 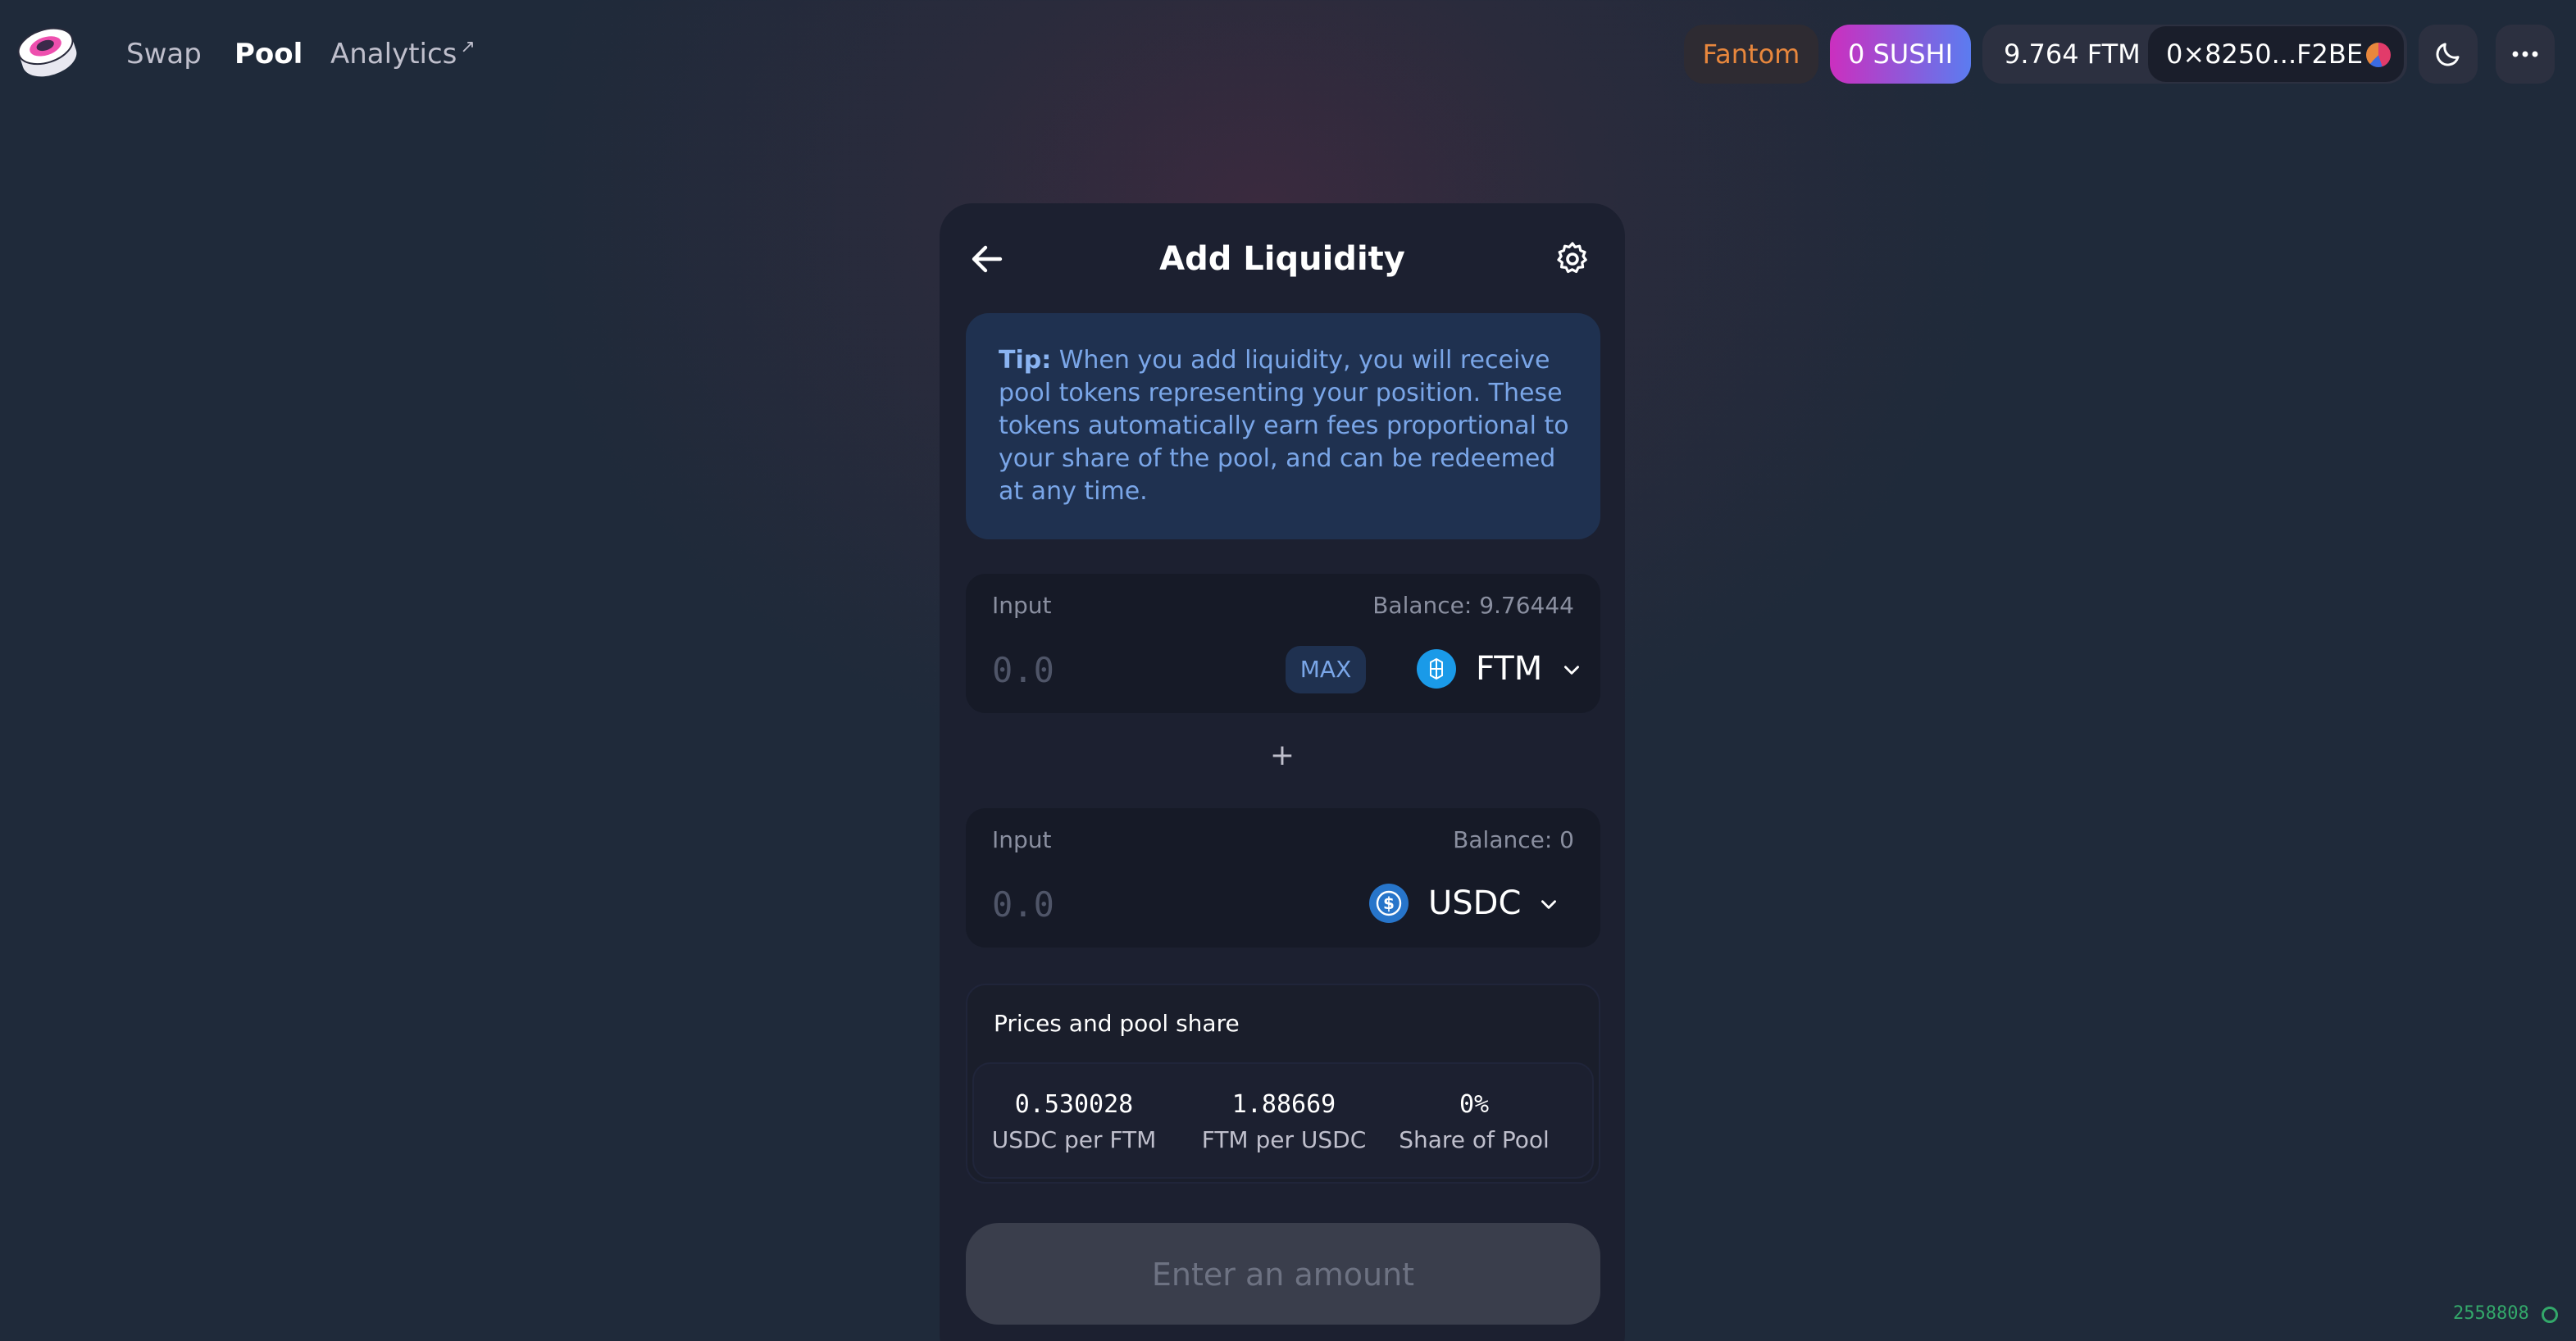 What do you see at coordinates (1474, 1140) in the screenshot?
I see `stat-label: Share of Pool` at bounding box center [1474, 1140].